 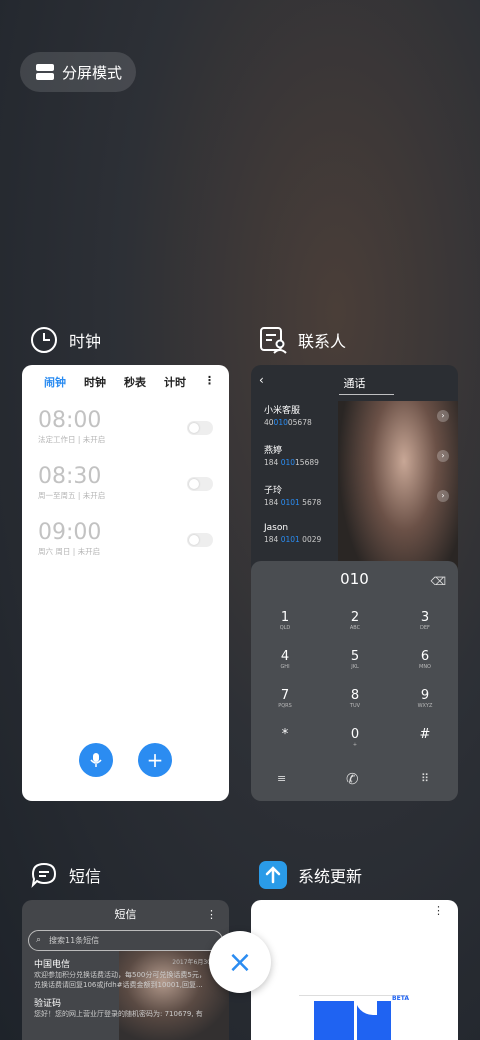 What do you see at coordinates (354, 383) in the screenshot?
I see `contacts-title: 通话` at bounding box center [354, 383].